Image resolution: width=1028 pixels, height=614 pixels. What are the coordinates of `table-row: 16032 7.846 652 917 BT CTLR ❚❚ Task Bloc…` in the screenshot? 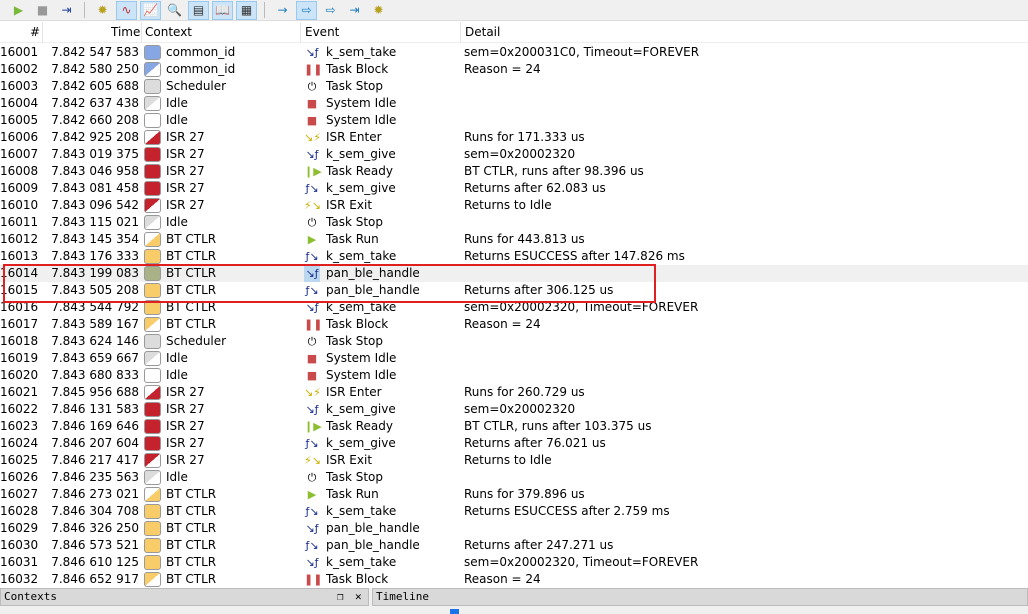 It's located at (514, 579).